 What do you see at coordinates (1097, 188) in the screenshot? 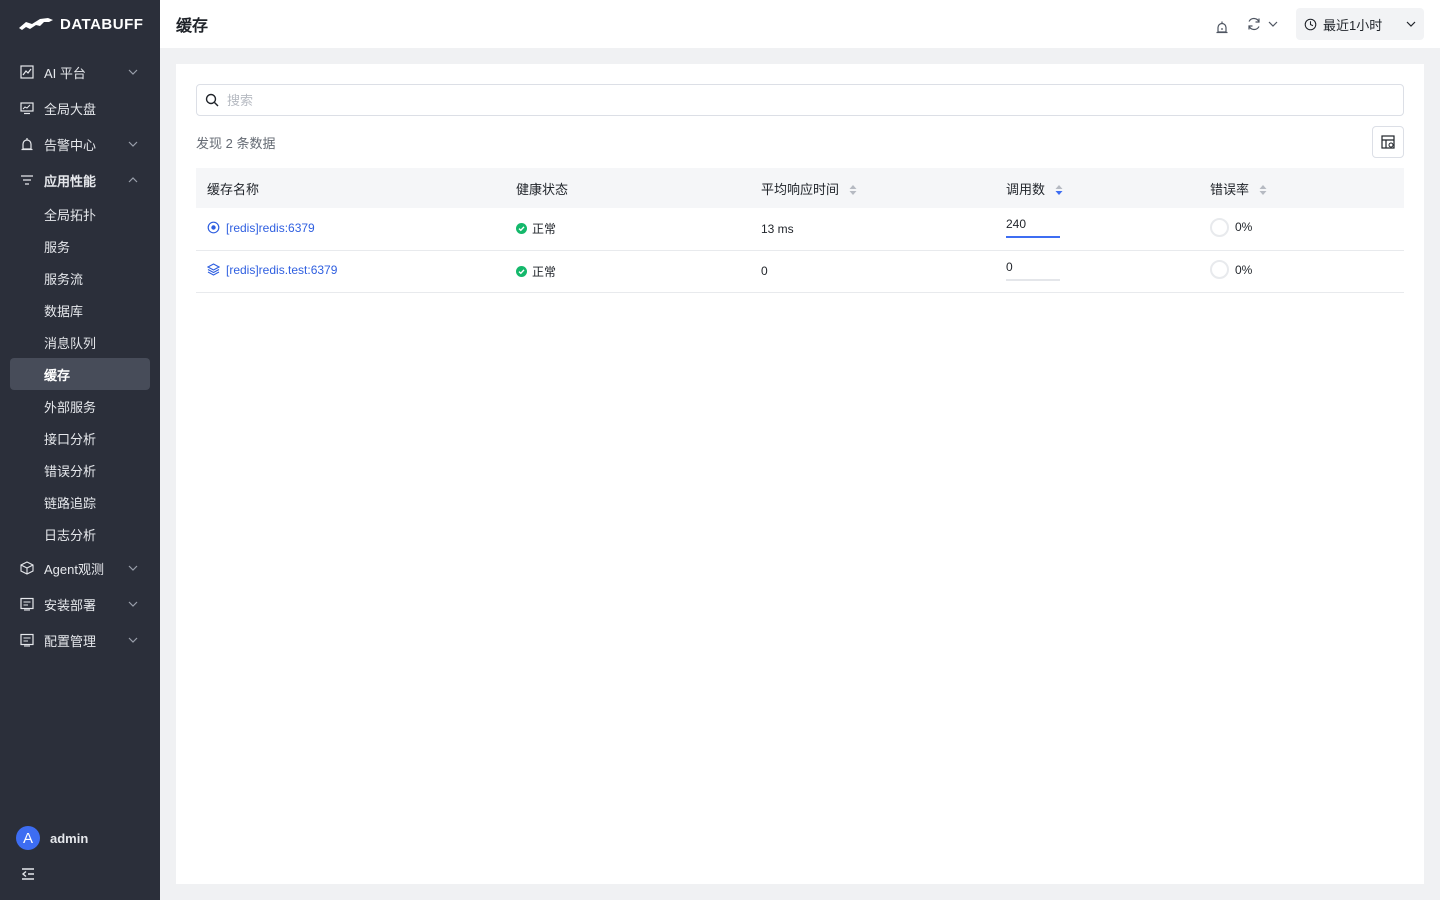
I see `column-header-calls: 调用数` at bounding box center [1097, 188].